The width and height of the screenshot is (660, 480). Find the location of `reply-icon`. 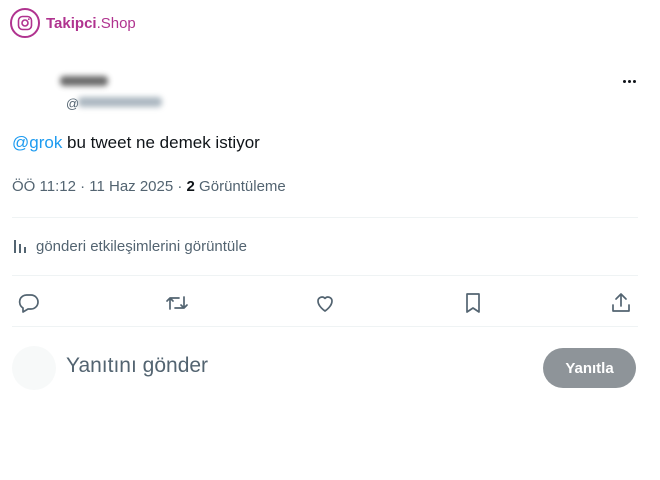

reply-icon is located at coordinates (29, 303).